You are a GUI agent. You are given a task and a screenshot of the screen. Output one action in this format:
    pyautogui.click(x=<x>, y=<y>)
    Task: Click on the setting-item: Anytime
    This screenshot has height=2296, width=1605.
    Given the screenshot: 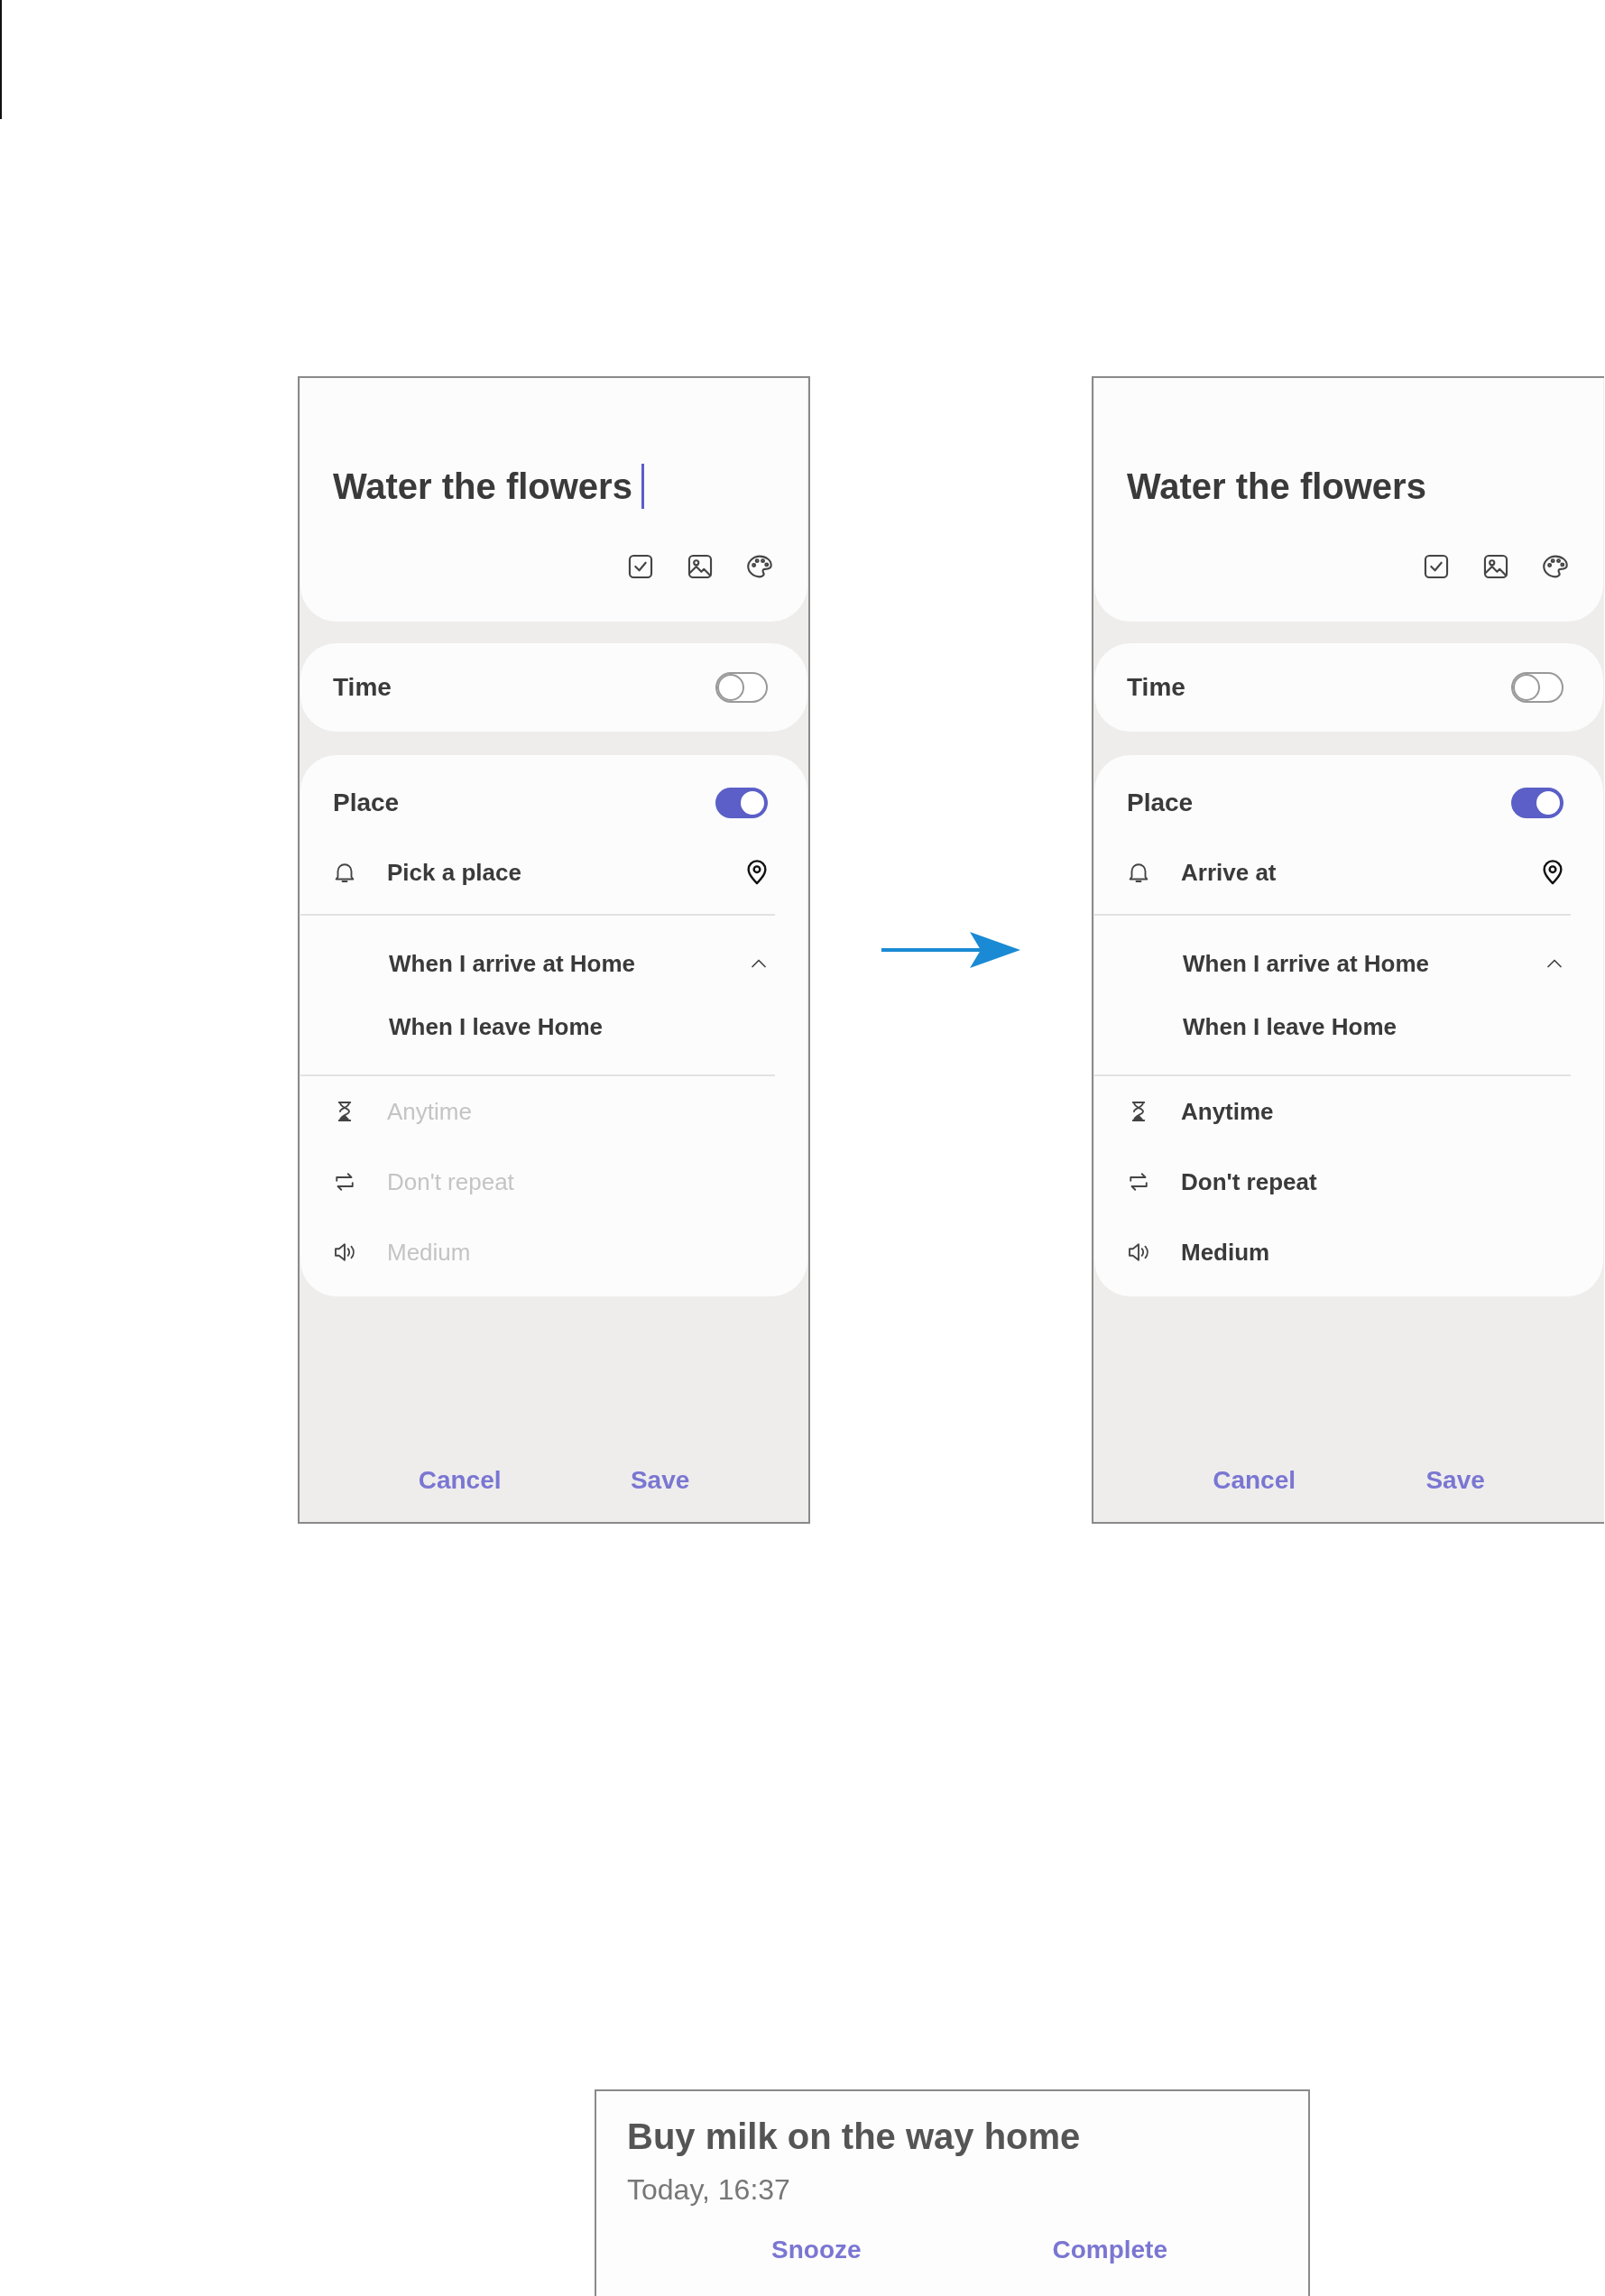 What is the action you would take?
    pyautogui.click(x=1374, y=1112)
    